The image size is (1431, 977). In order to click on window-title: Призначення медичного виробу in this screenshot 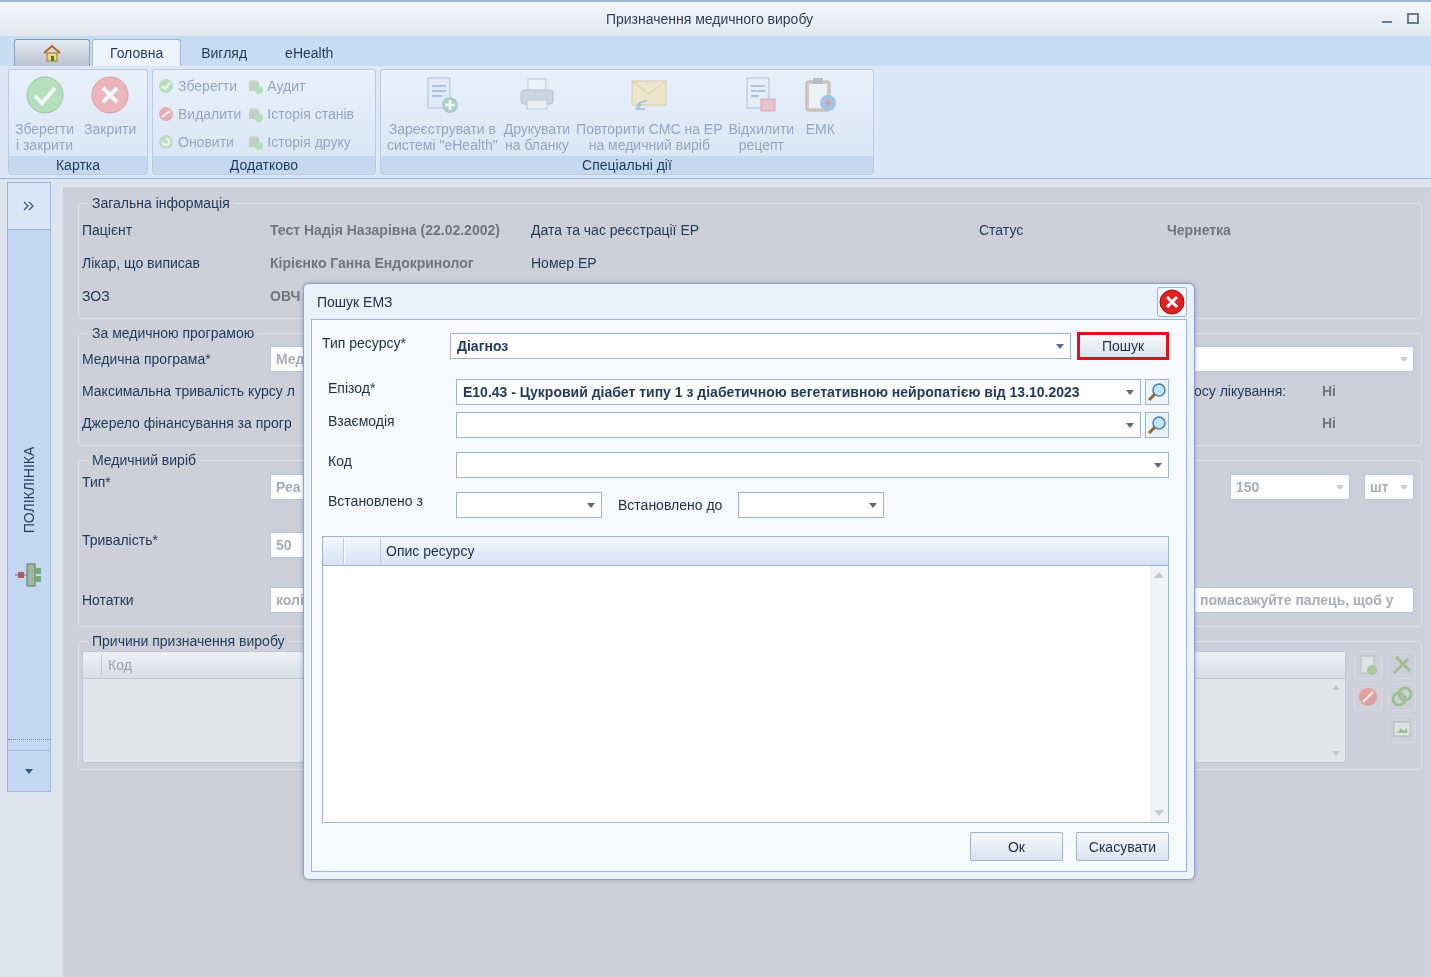, I will do `click(709, 19)`.